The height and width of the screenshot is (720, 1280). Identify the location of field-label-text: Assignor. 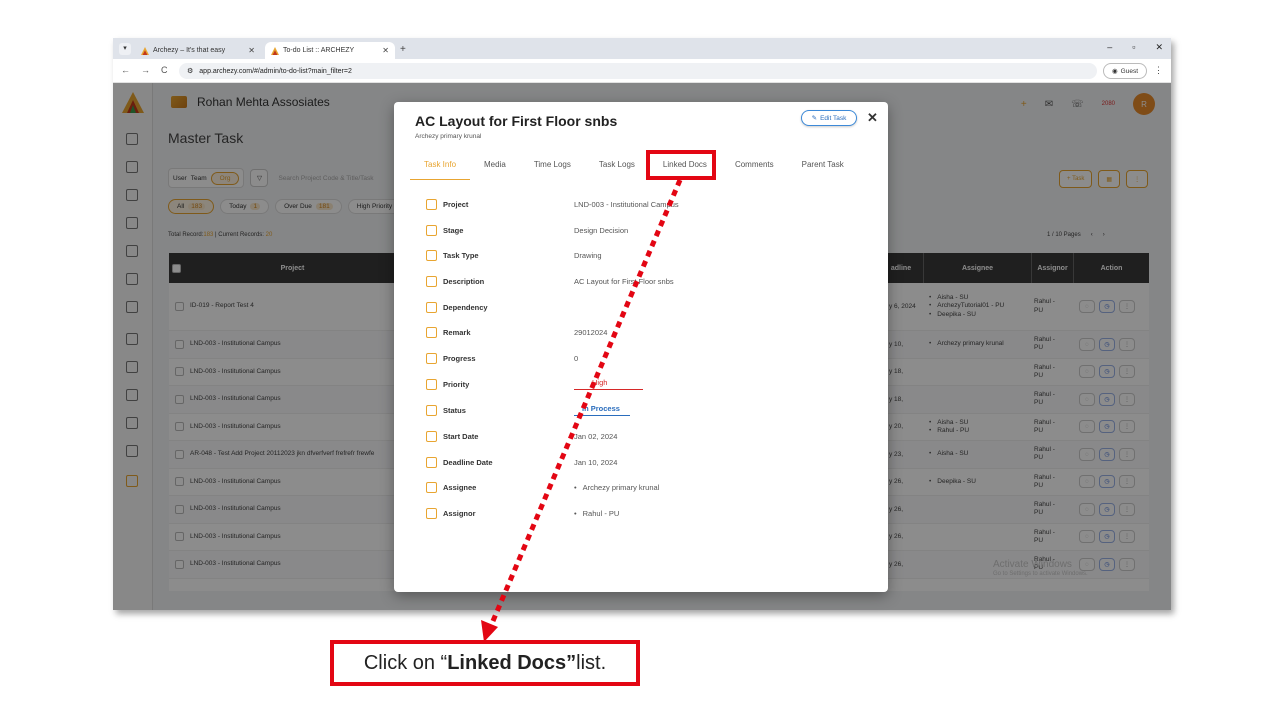
(459, 513).